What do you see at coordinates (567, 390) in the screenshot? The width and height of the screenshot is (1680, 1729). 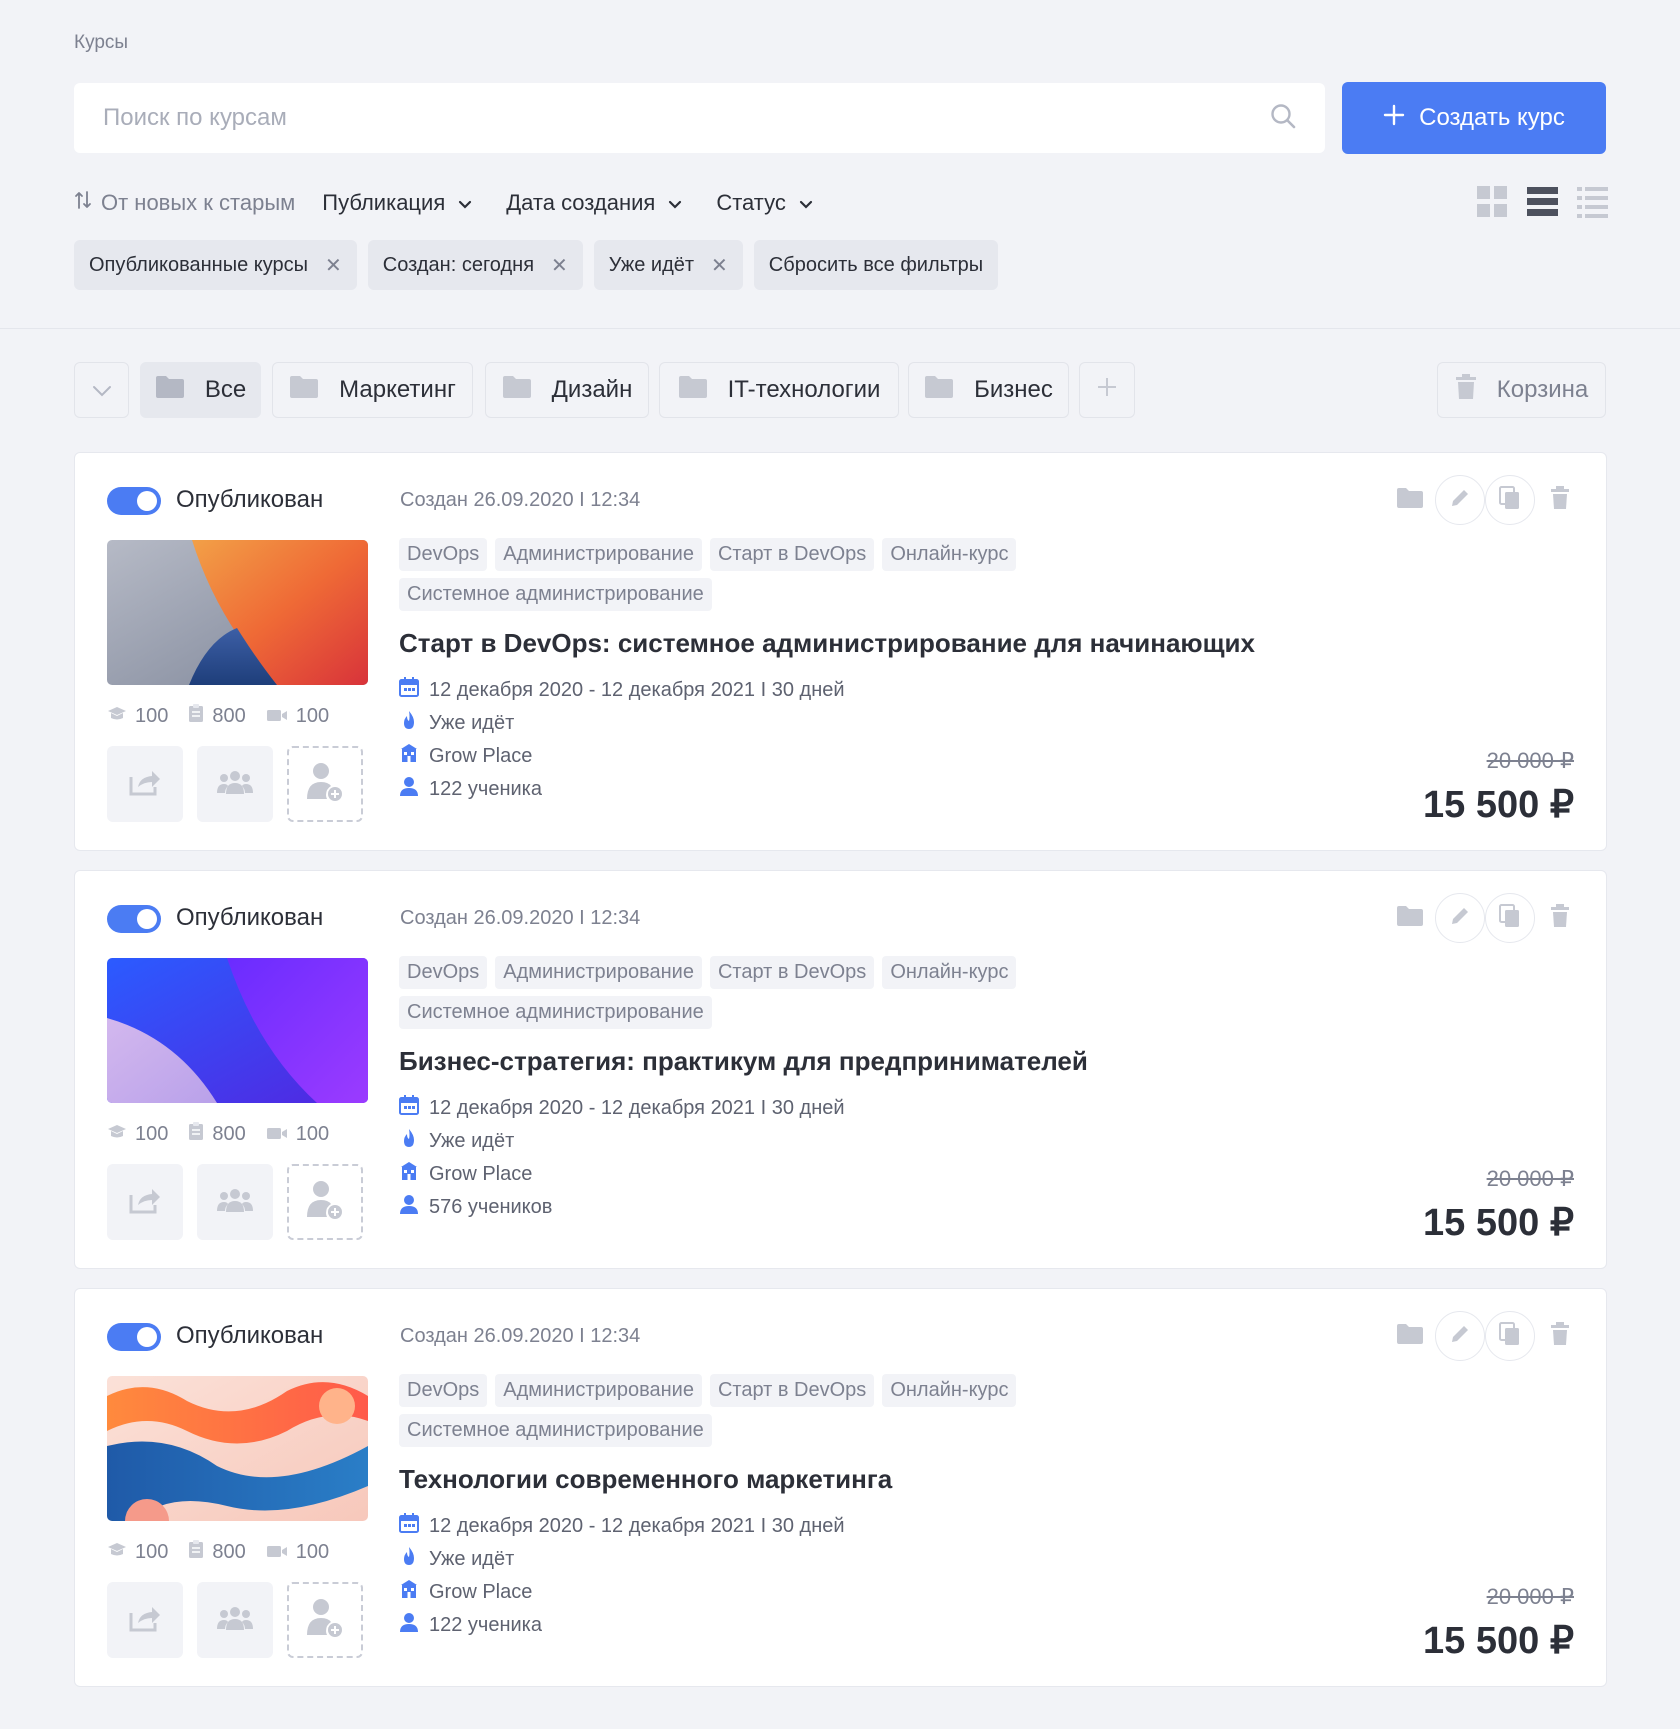 I see `folder-tab-design: Дизайн` at bounding box center [567, 390].